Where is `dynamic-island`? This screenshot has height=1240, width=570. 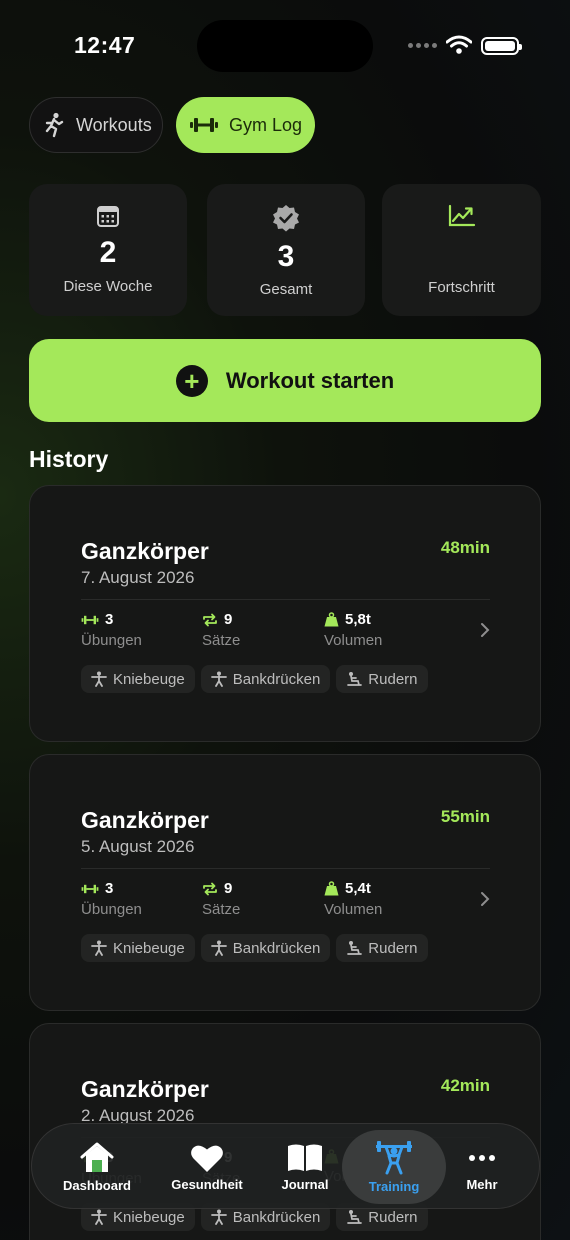
dynamic-island is located at coordinates (285, 46).